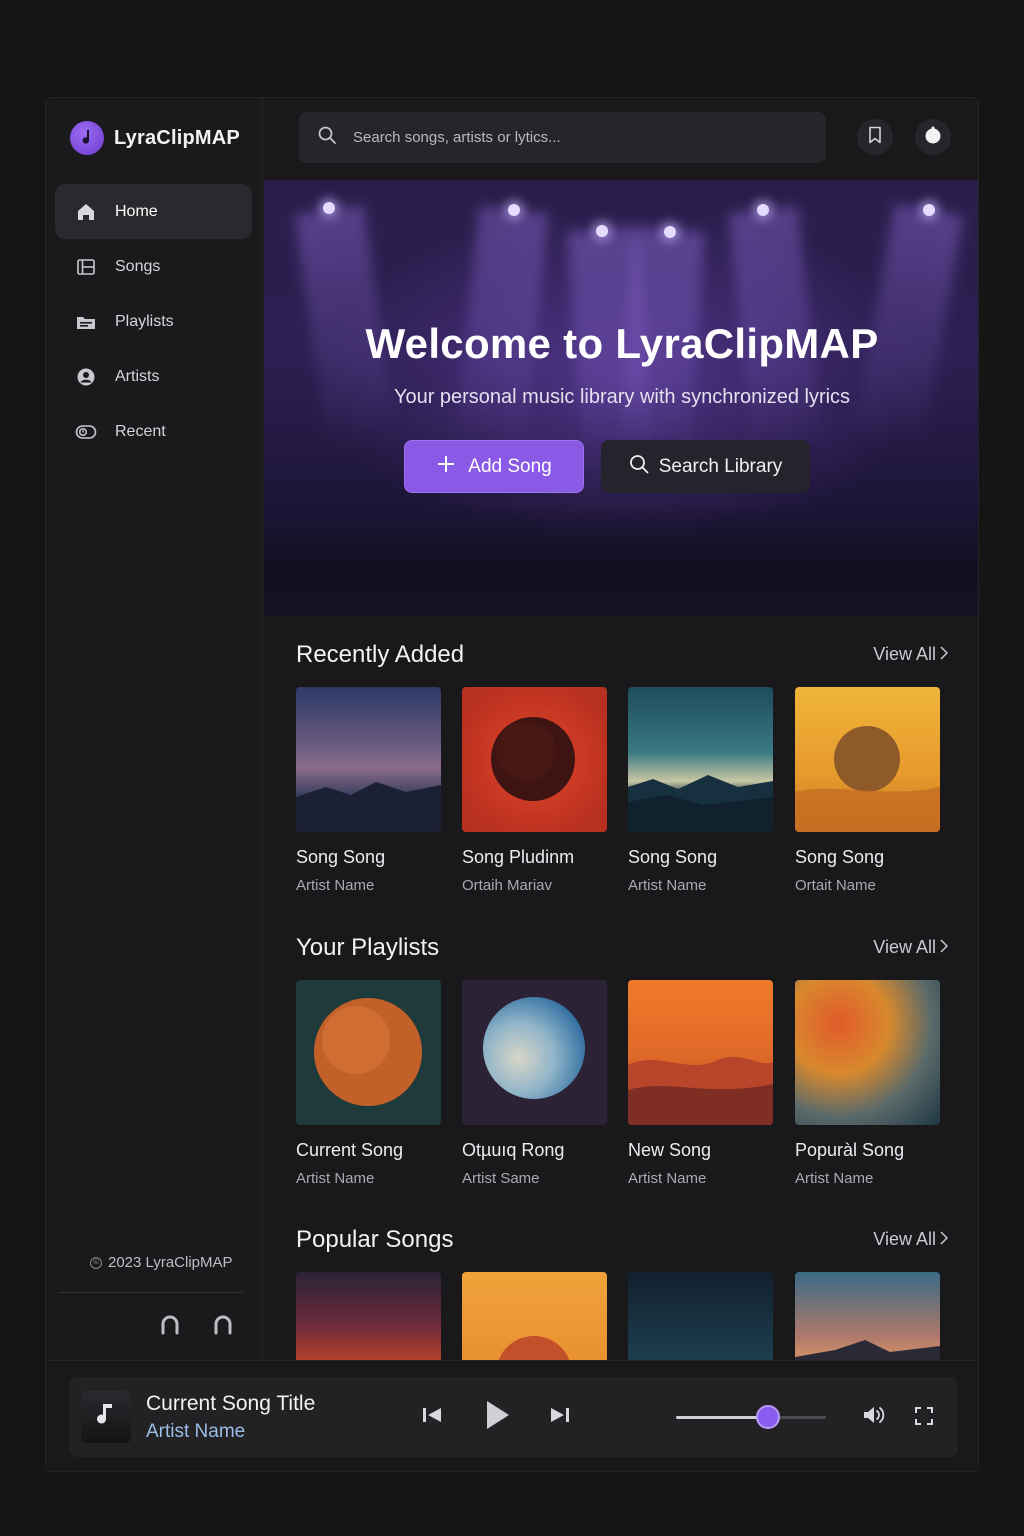 The height and width of the screenshot is (1536, 1024). I want to click on avatar-icon, so click(933, 137).